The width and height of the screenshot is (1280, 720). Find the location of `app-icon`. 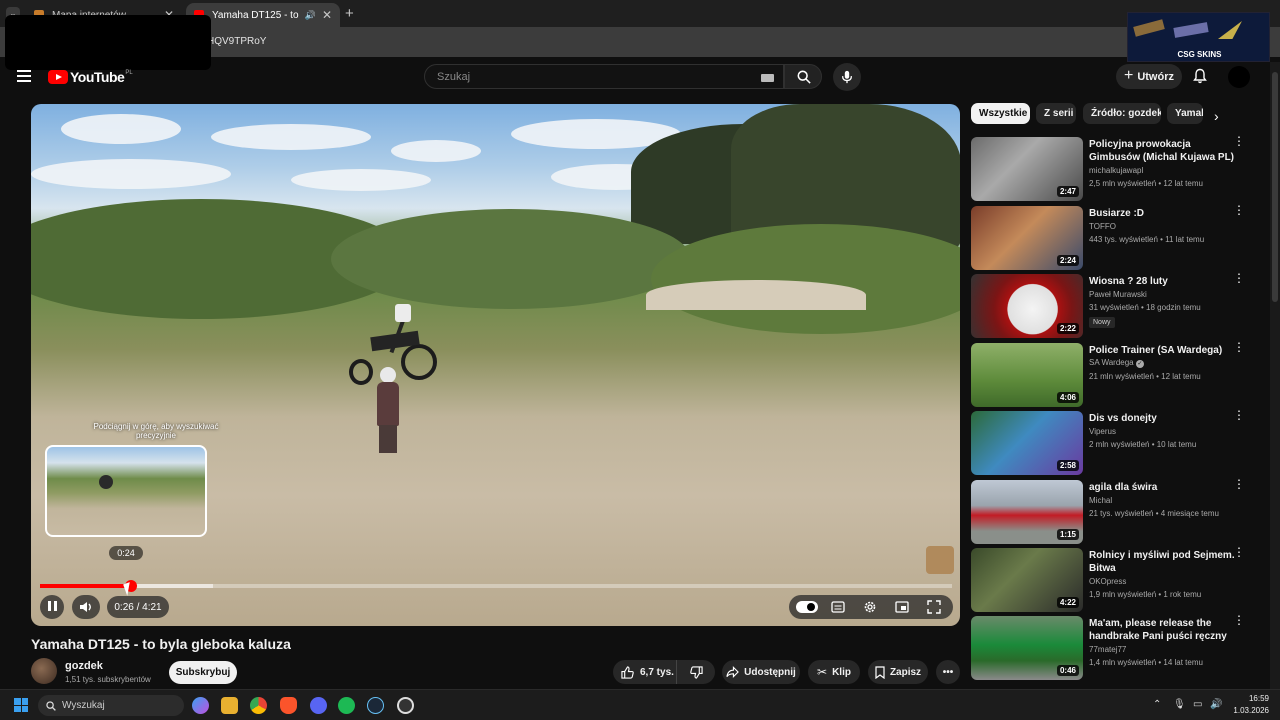

app-icon is located at coordinates (405, 705).